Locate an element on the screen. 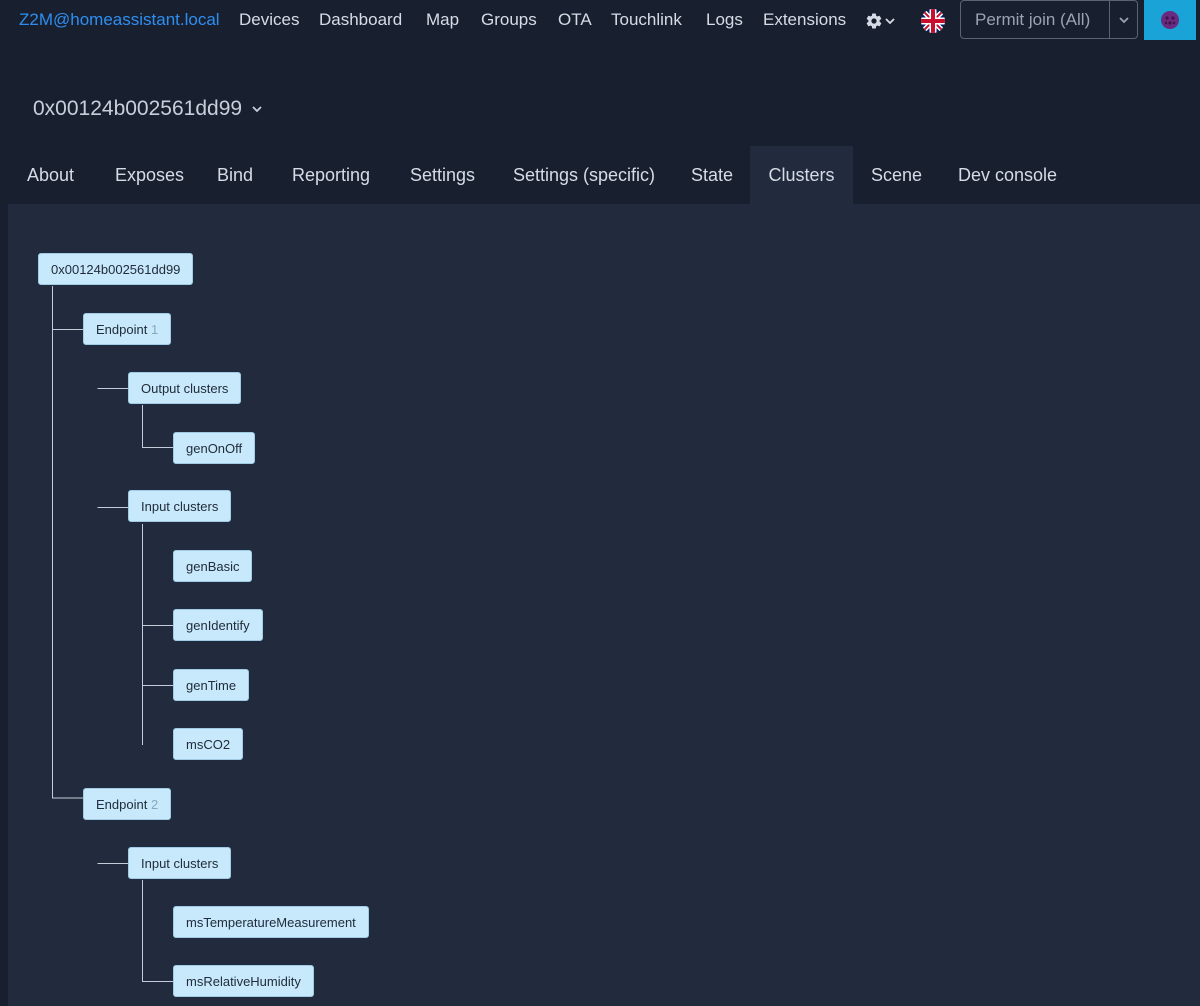 This screenshot has width=1200, height=1006. tree-root-device: 0x00124b002561dd99 is located at coordinates (116, 269).